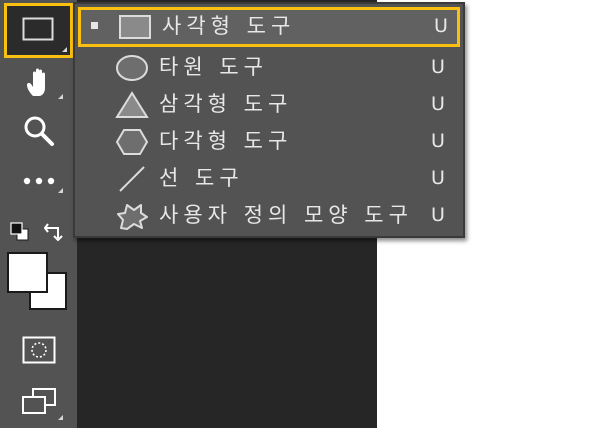  I want to click on default-colors-icon, so click(20, 232).